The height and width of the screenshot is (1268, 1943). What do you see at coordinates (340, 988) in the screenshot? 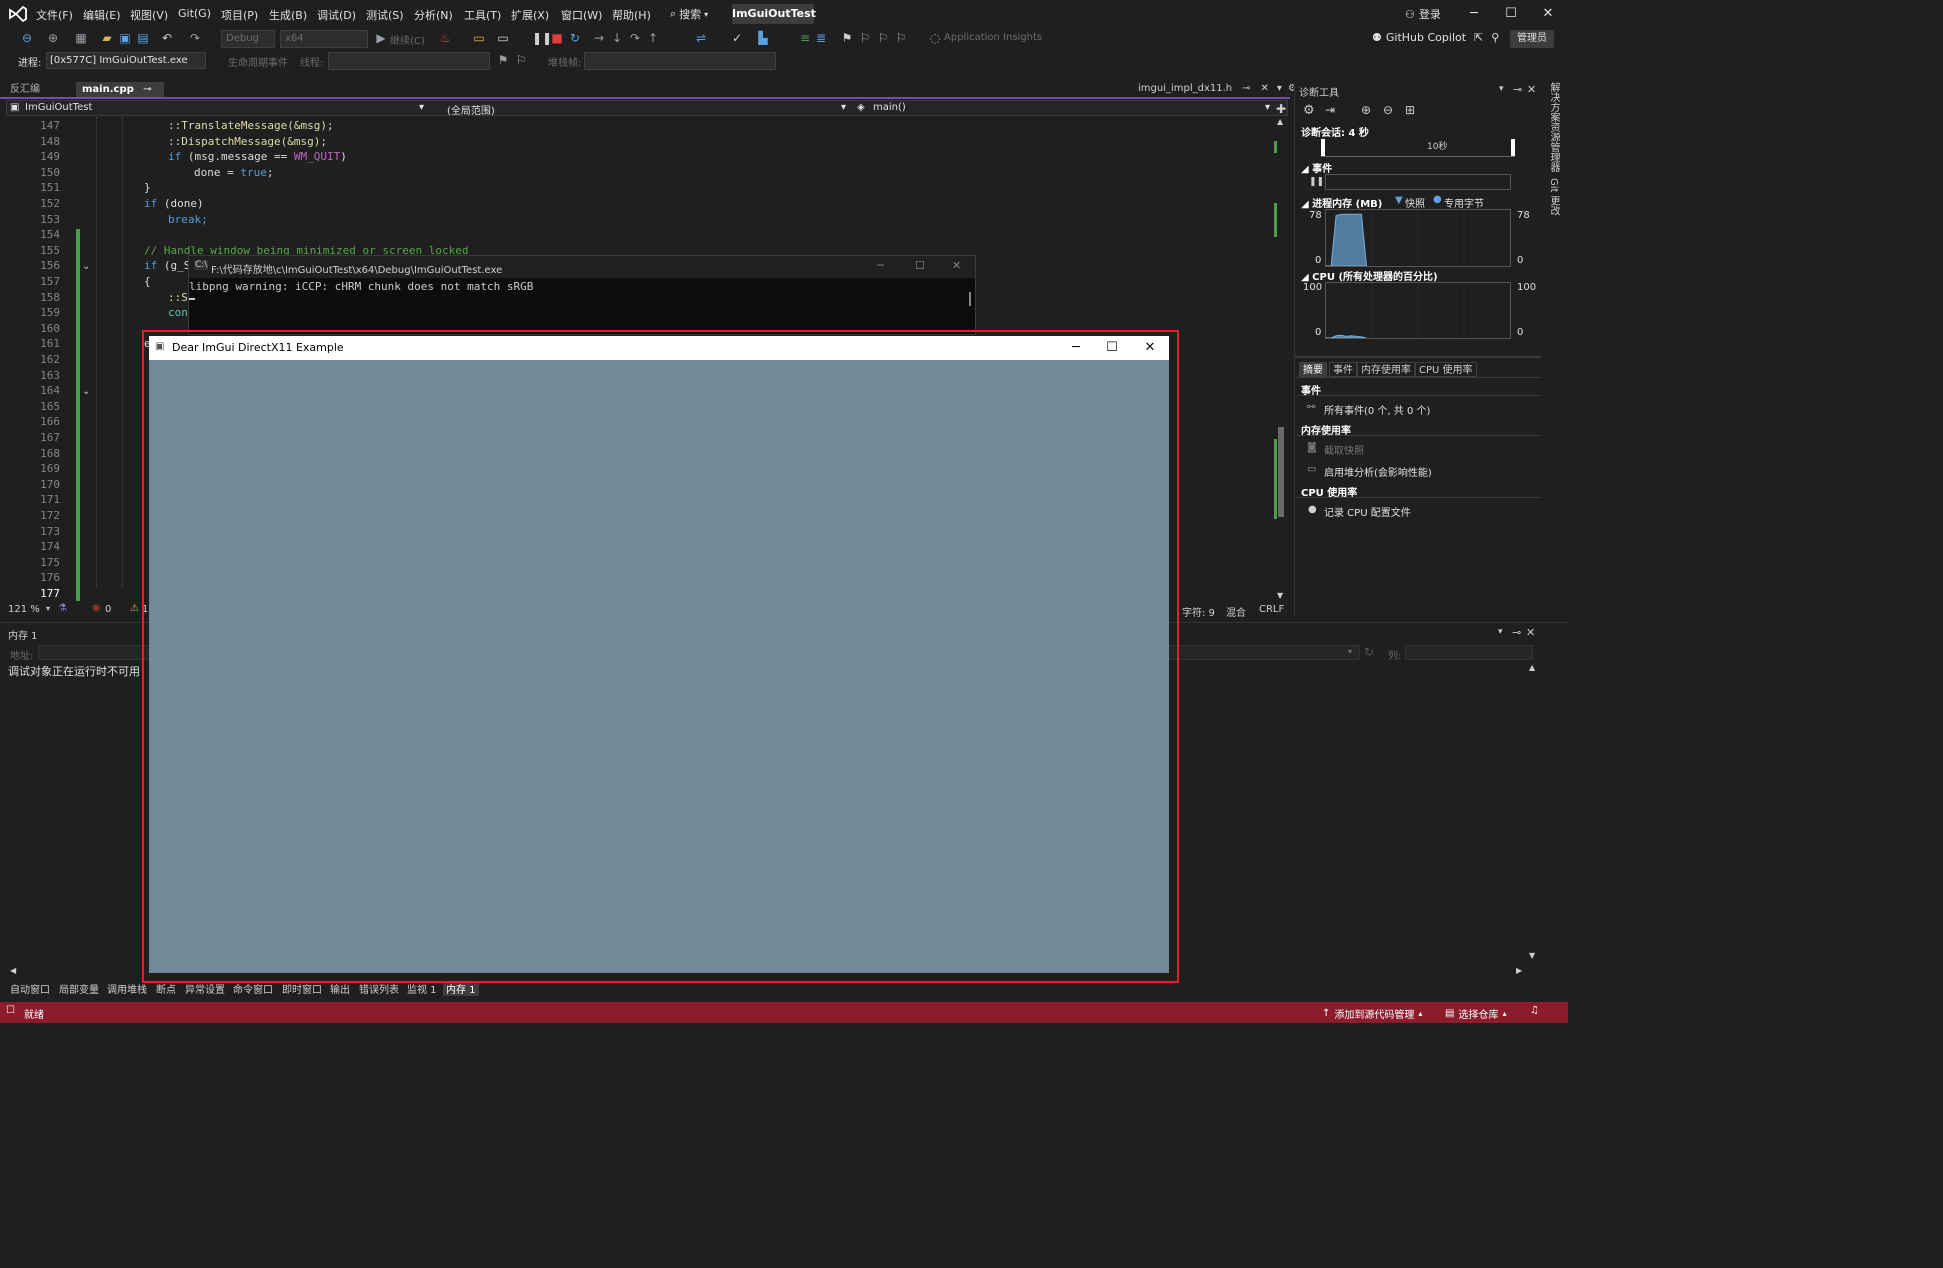
I see `tab-output: 输出` at bounding box center [340, 988].